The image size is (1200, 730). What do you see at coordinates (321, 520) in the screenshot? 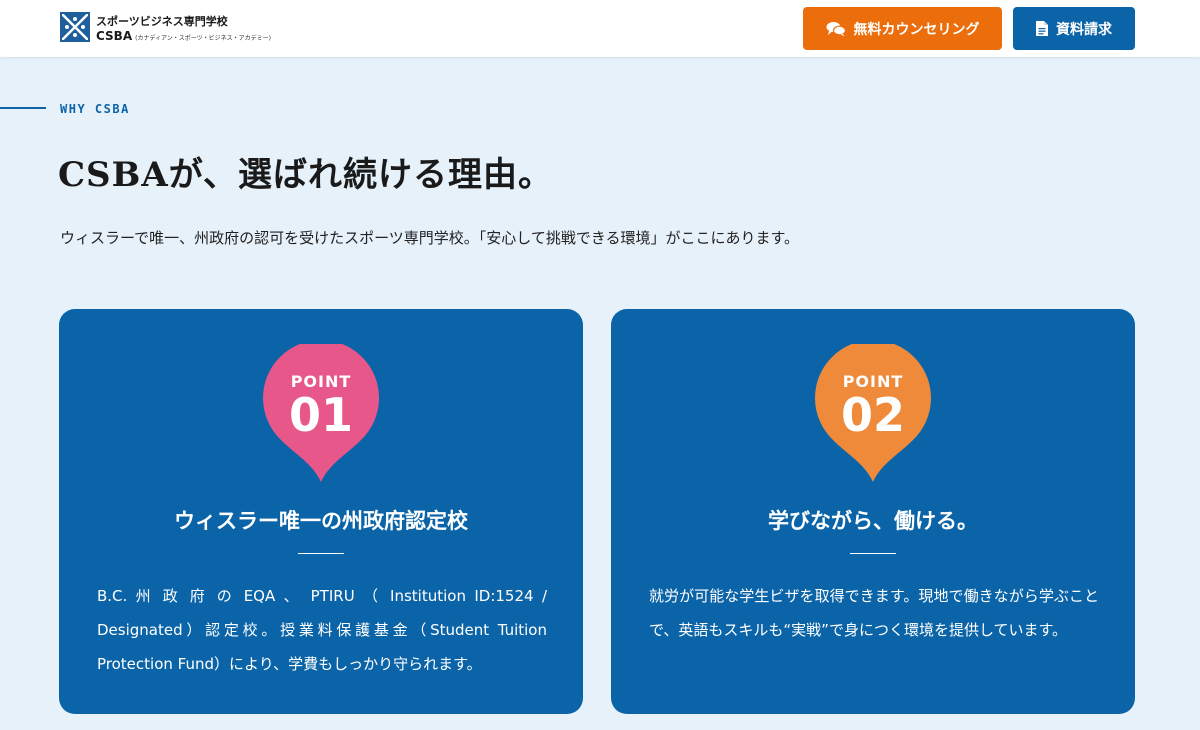
I see `point-title: ウィスラー唯一の州政府認定校` at bounding box center [321, 520].